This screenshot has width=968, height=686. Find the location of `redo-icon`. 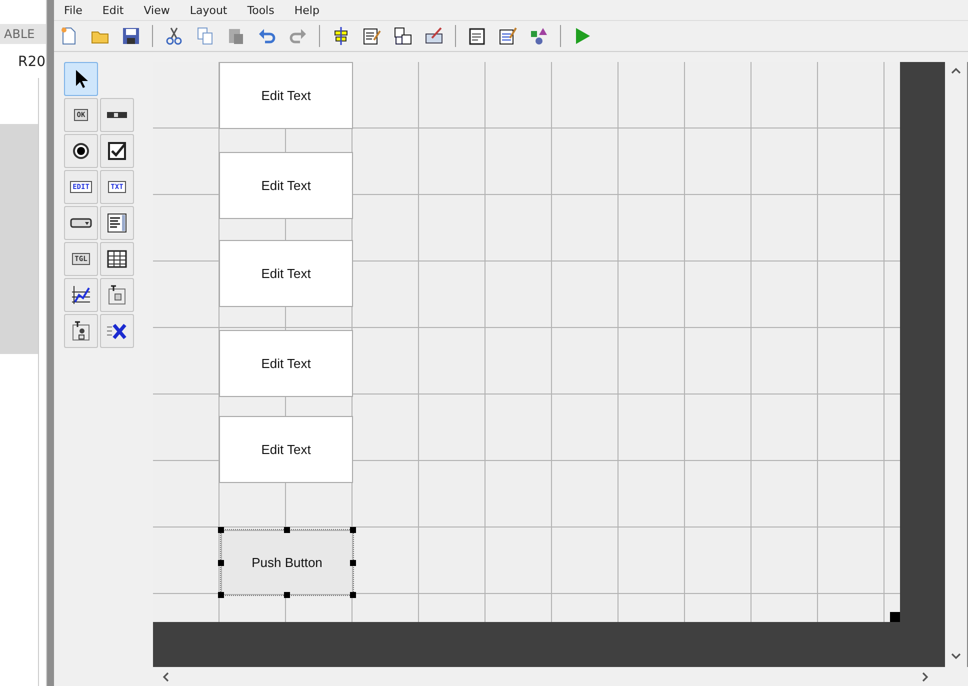

redo-icon is located at coordinates (298, 36).